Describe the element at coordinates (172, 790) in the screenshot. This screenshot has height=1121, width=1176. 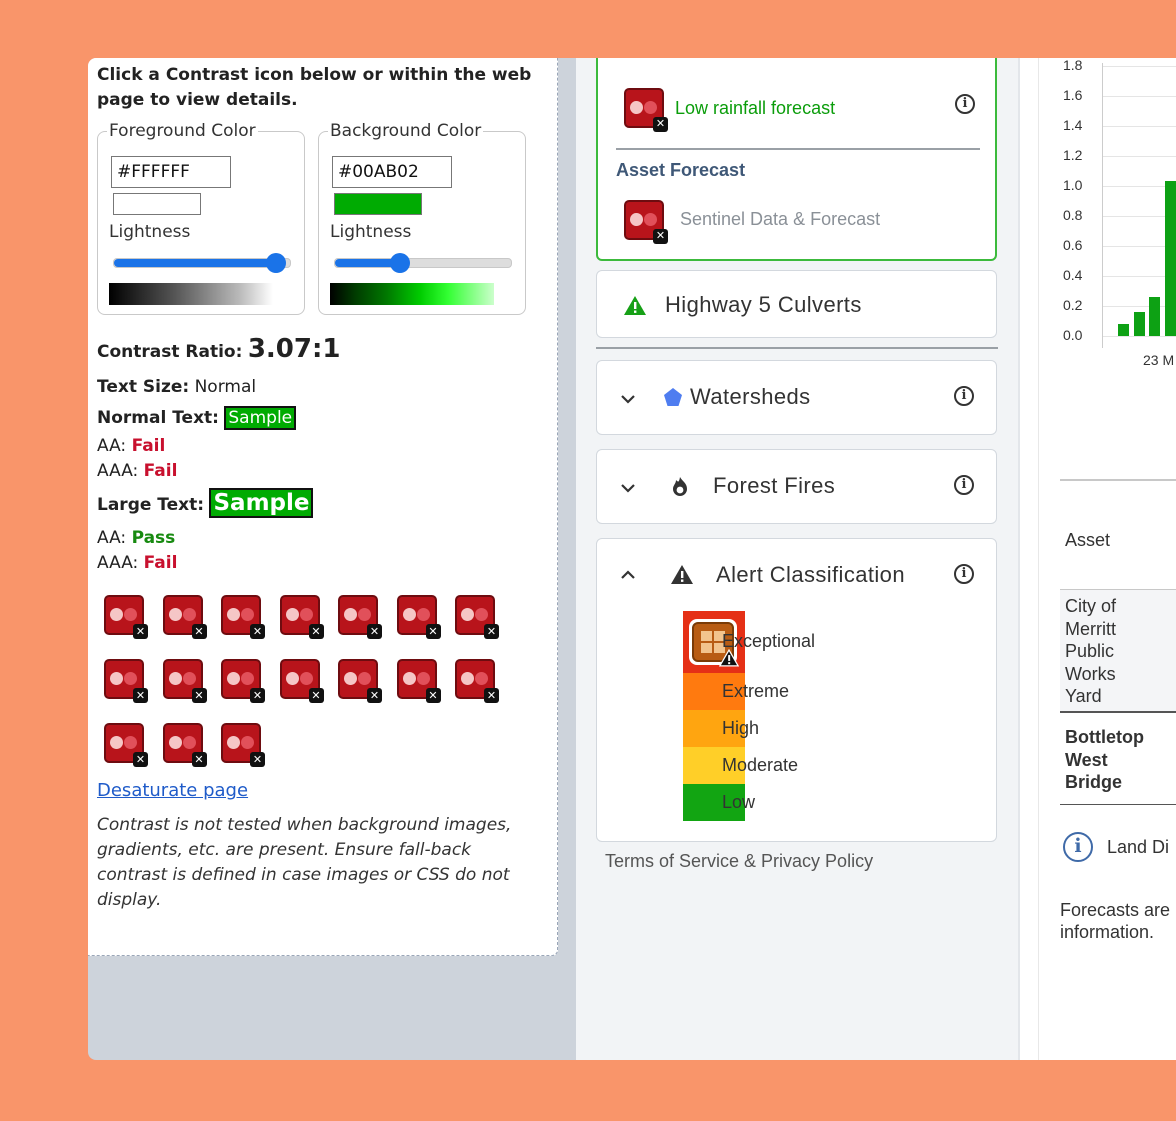
I see `desaturate-page-link: Desaturate page` at that location.